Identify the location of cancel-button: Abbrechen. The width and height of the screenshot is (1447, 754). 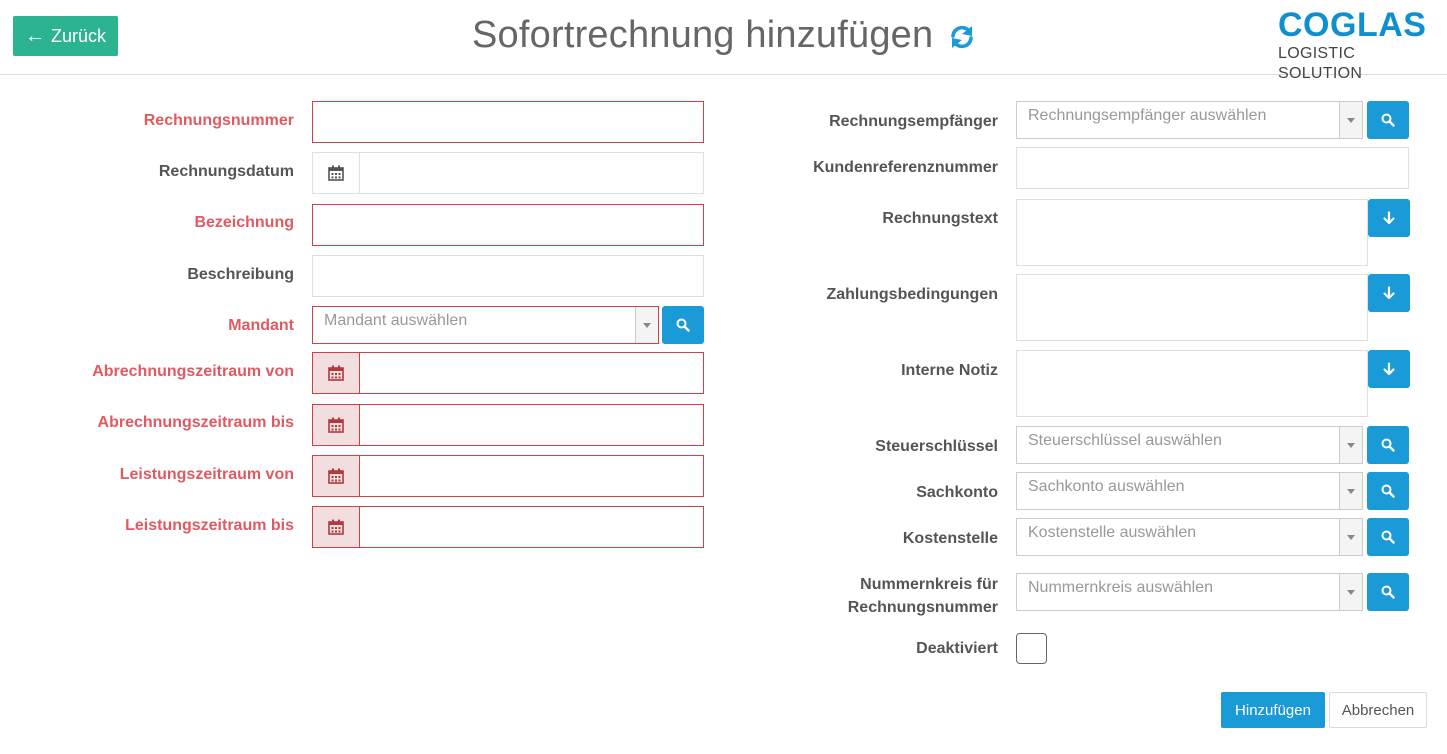
(1378, 710).